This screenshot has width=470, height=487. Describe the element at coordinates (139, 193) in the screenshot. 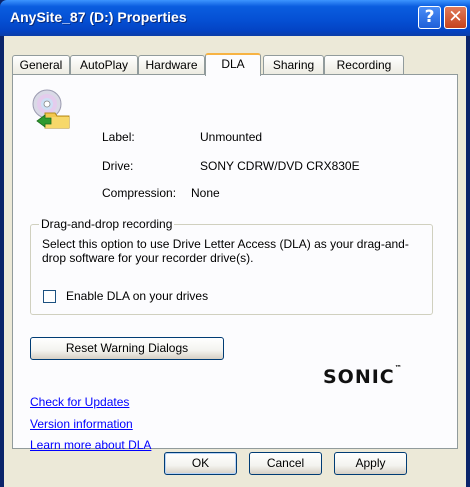

I see `compression-key: Compression:` at that location.